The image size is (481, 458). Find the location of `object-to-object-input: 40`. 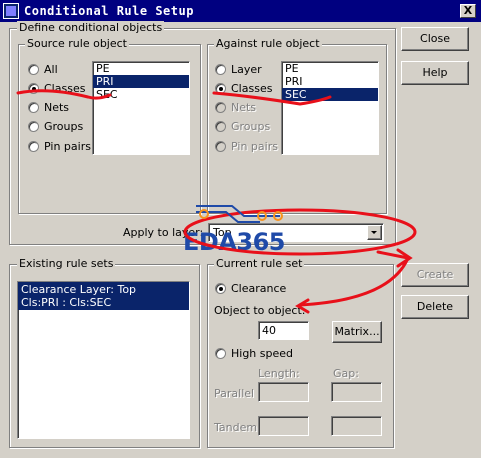

object-to-object-input: 40 is located at coordinates (283, 330).